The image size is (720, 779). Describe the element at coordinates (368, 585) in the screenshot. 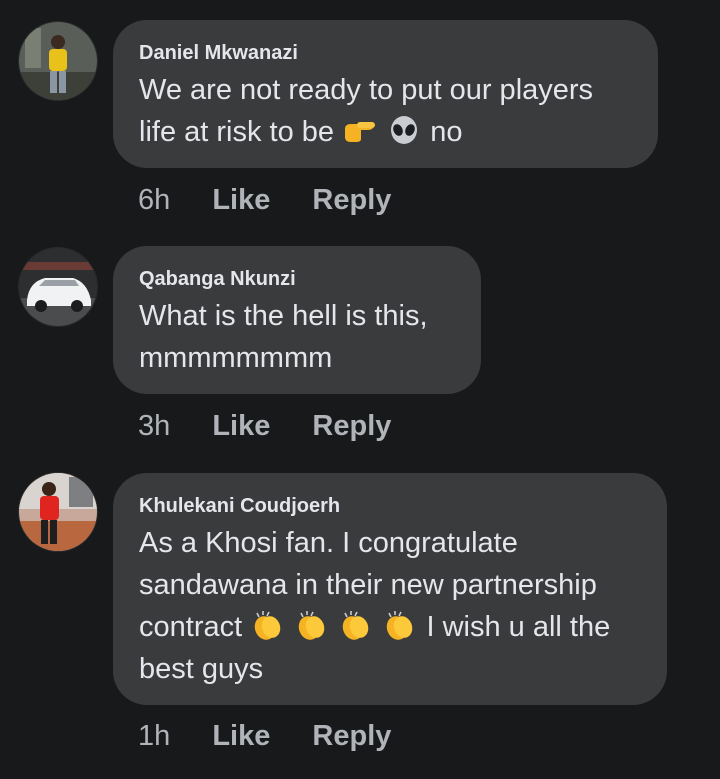

I see `comment-text-line: sandawana in their new partnership` at that location.